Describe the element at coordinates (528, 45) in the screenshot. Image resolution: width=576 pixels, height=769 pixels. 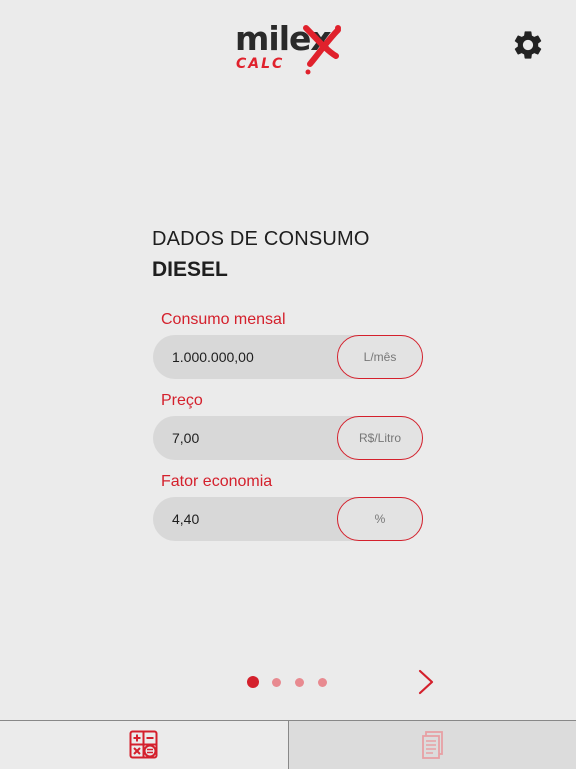
I see `gear-icon` at that location.